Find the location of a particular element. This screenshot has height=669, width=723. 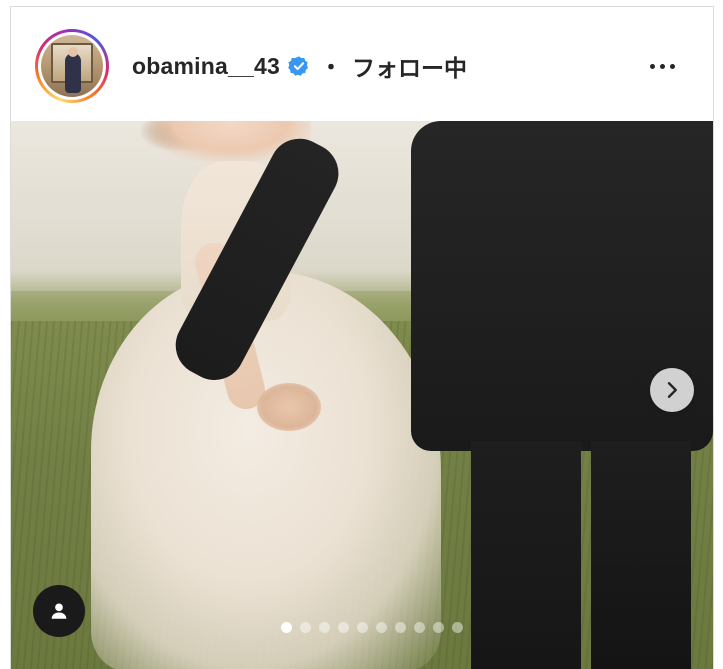

more-options-icon is located at coordinates (662, 66).